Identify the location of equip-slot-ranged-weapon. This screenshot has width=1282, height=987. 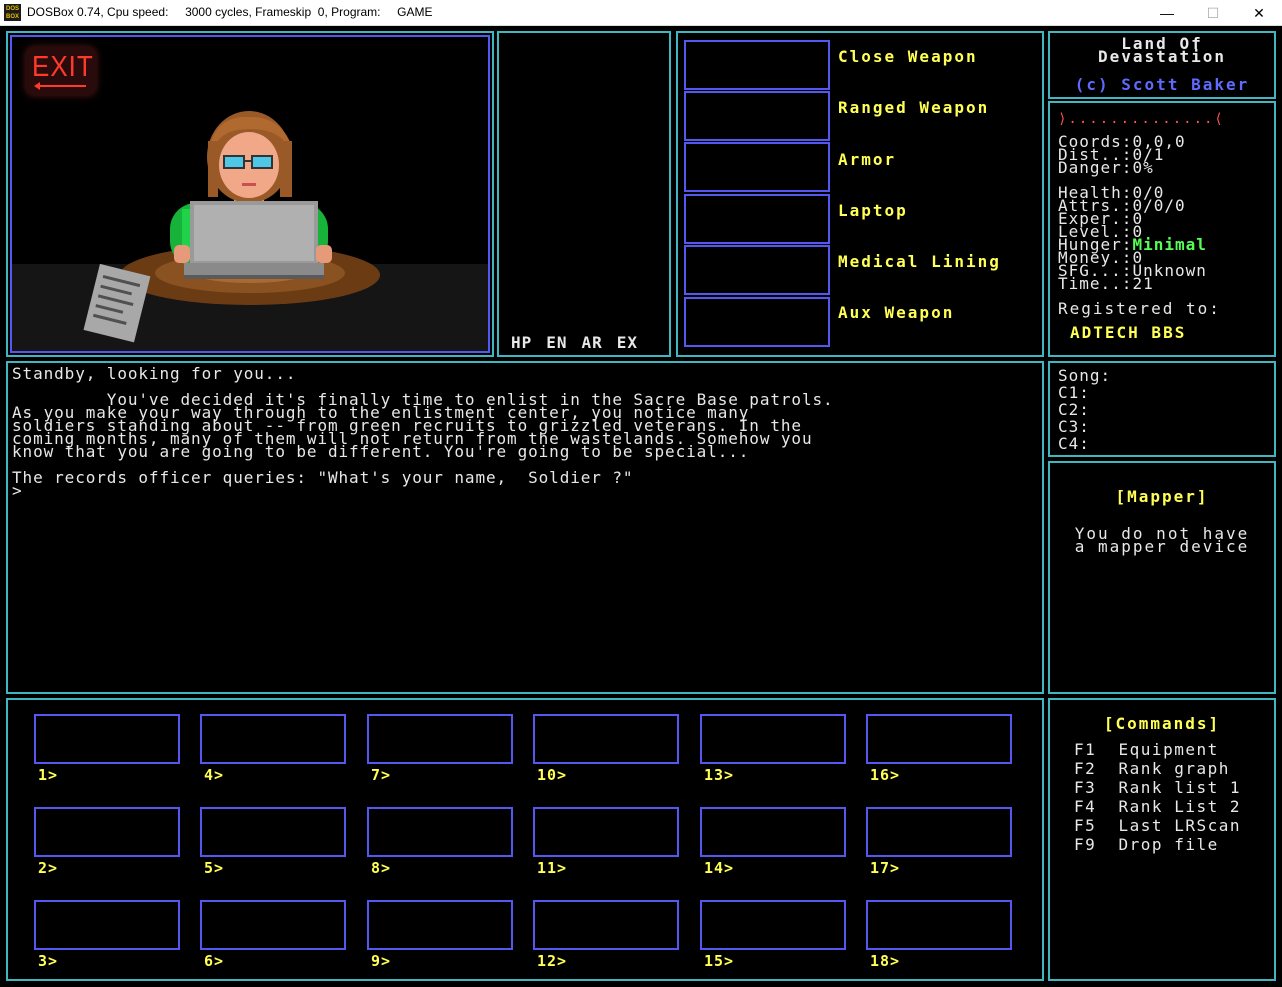
(757, 116).